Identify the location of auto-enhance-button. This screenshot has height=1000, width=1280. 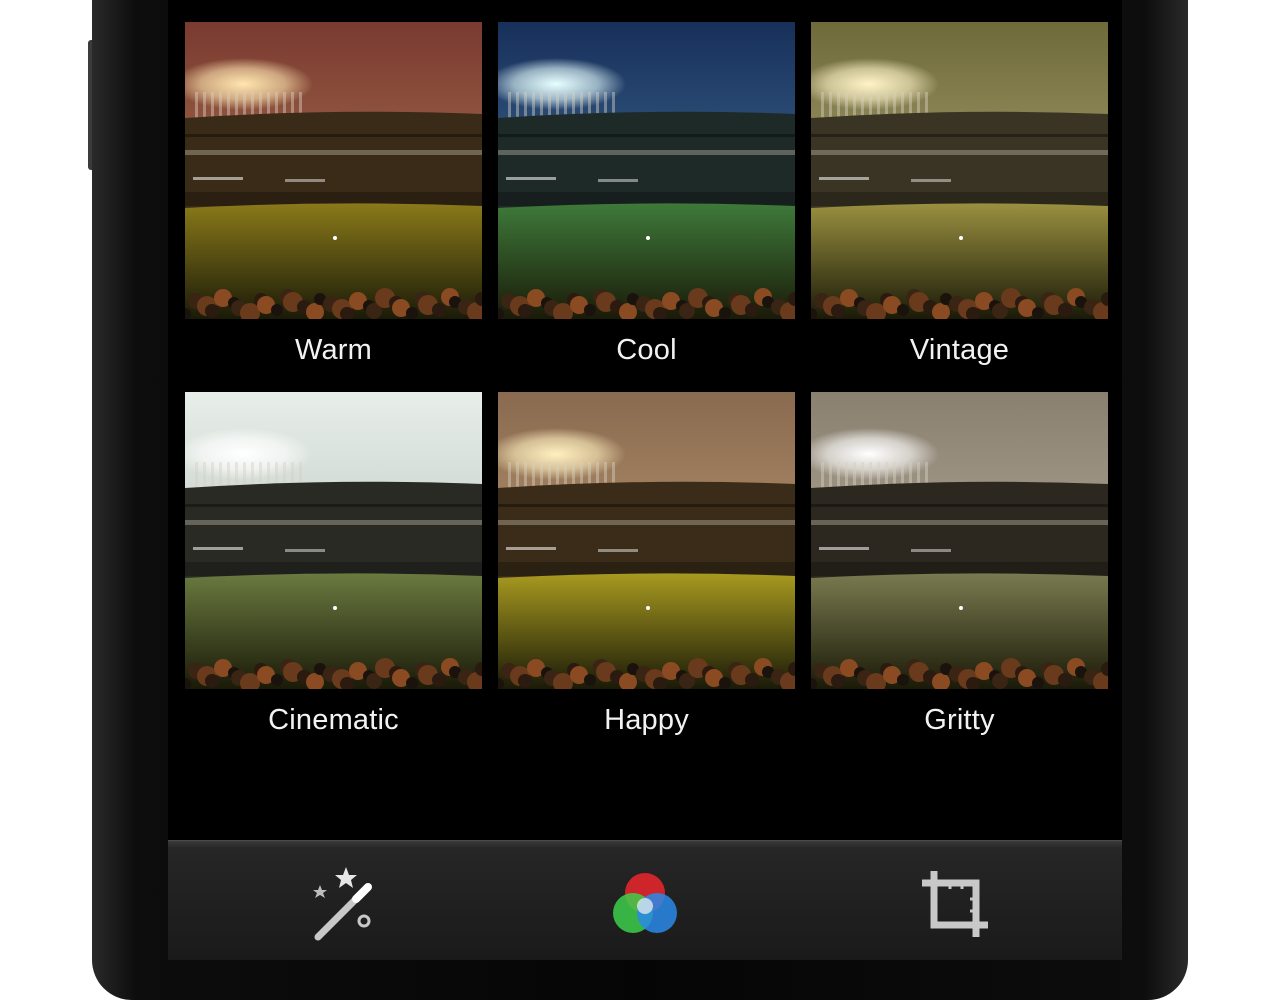
(343, 904).